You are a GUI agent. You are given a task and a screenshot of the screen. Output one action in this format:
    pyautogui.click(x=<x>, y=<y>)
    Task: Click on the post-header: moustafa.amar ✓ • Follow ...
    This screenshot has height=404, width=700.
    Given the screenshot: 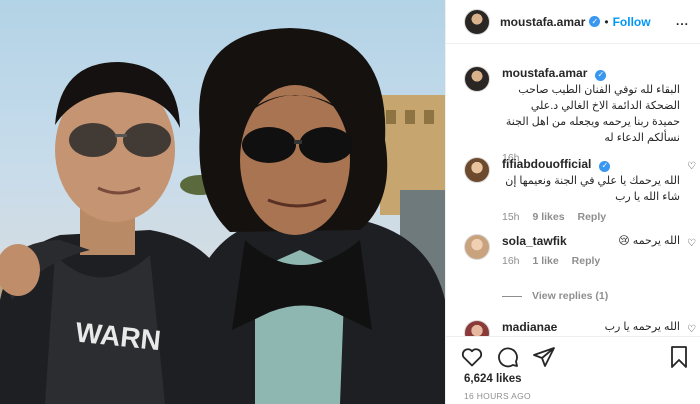 What is the action you would take?
    pyautogui.click(x=573, y=22)
    